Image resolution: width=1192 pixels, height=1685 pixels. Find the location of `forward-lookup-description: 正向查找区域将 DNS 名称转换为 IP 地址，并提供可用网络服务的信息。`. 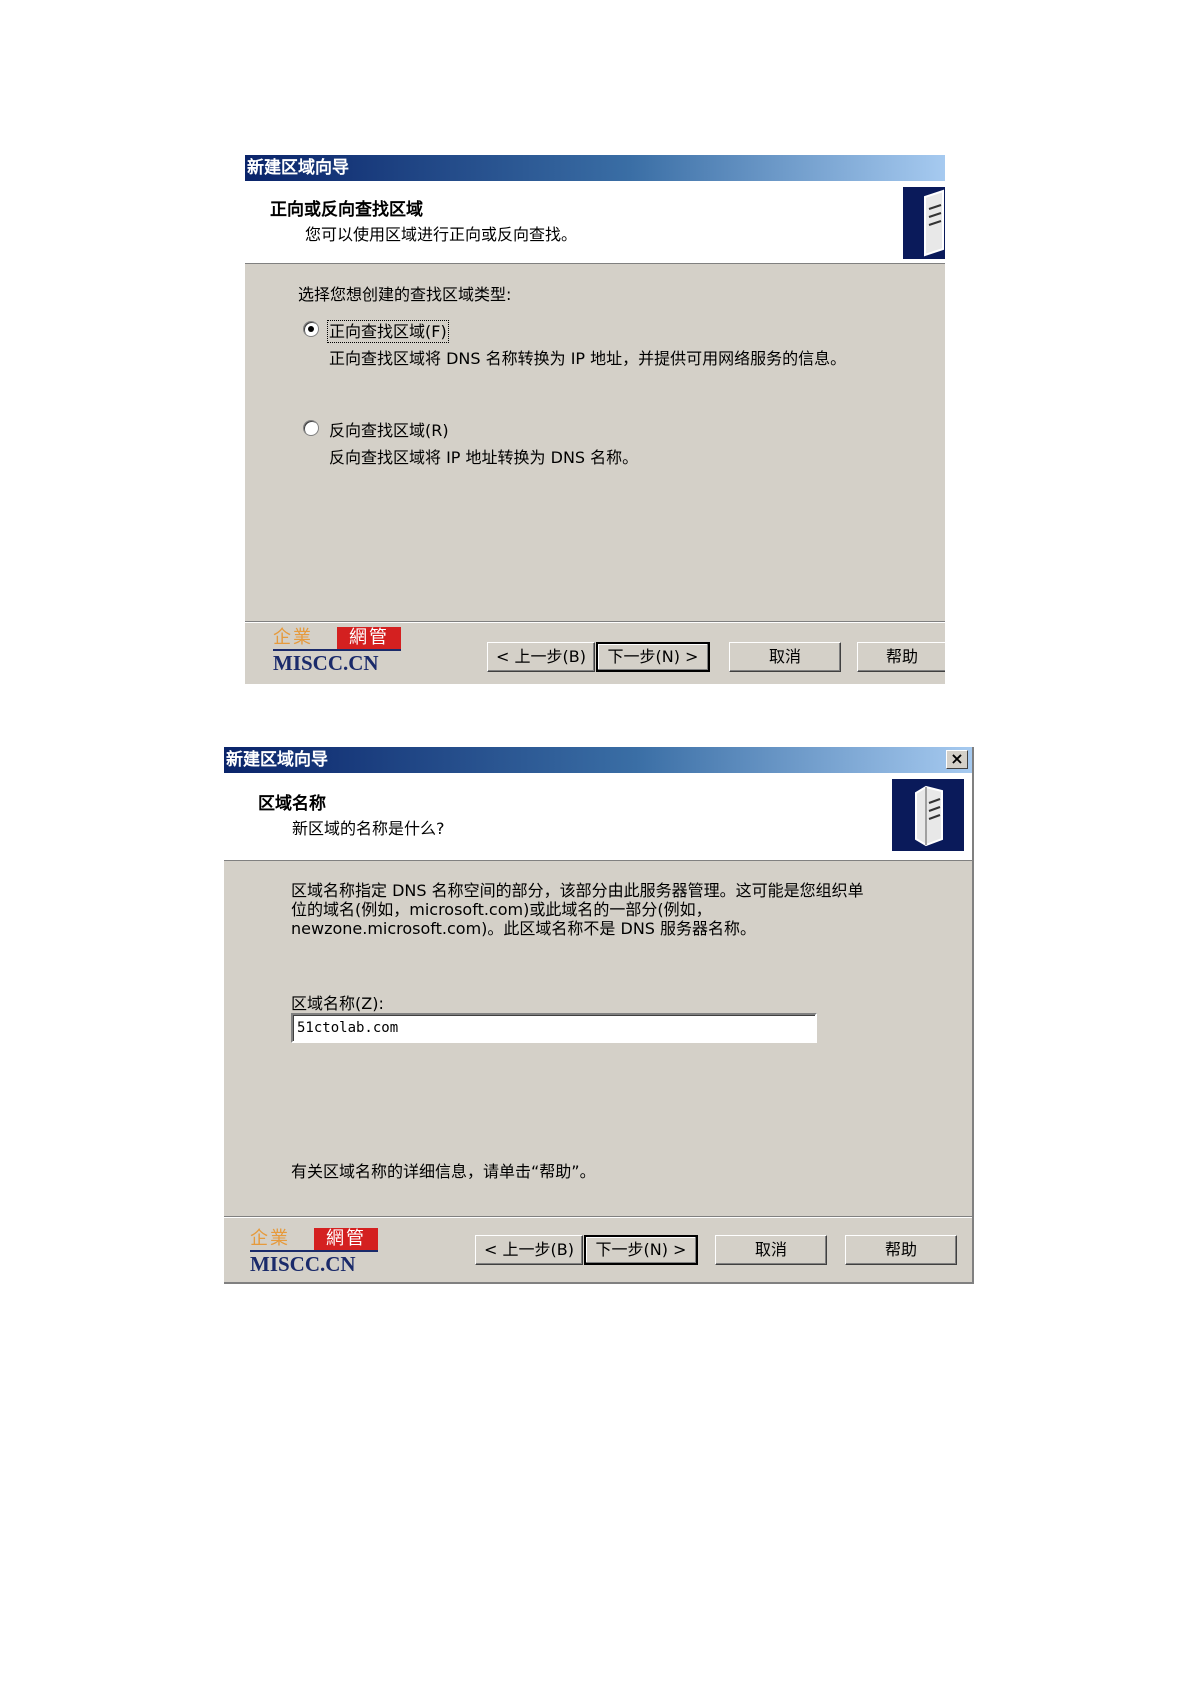

forward-lookup-description: 正向查找区域将 DNS 名称转换为 IP 地址，并提供可用网络服务的信息。 is located at coordinates (588, 358).